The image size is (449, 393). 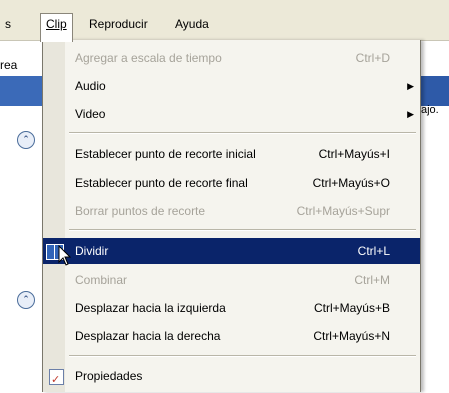 What do you see at coordinates (372, 280) in the screenshot?
I see `menu-item-shortcut: Ctrl+M` at bounding box center [372, 280].